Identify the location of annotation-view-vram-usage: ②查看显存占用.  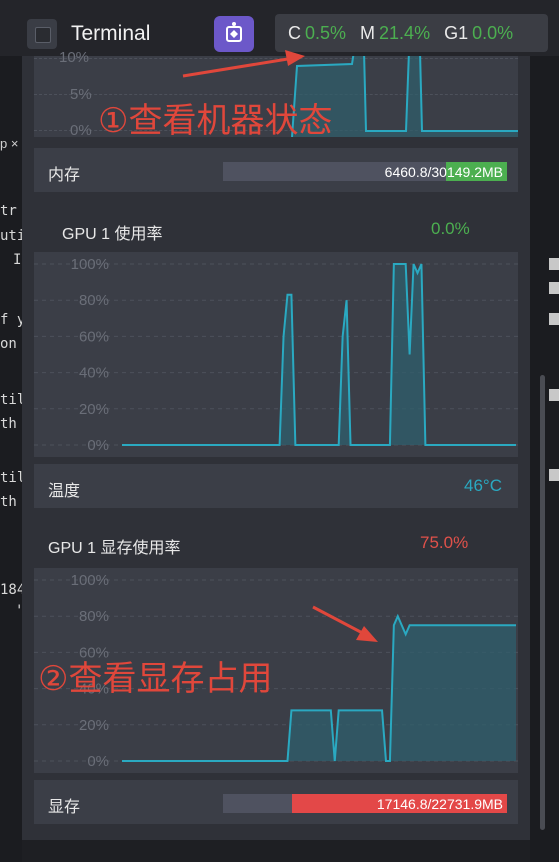
(155, 679).